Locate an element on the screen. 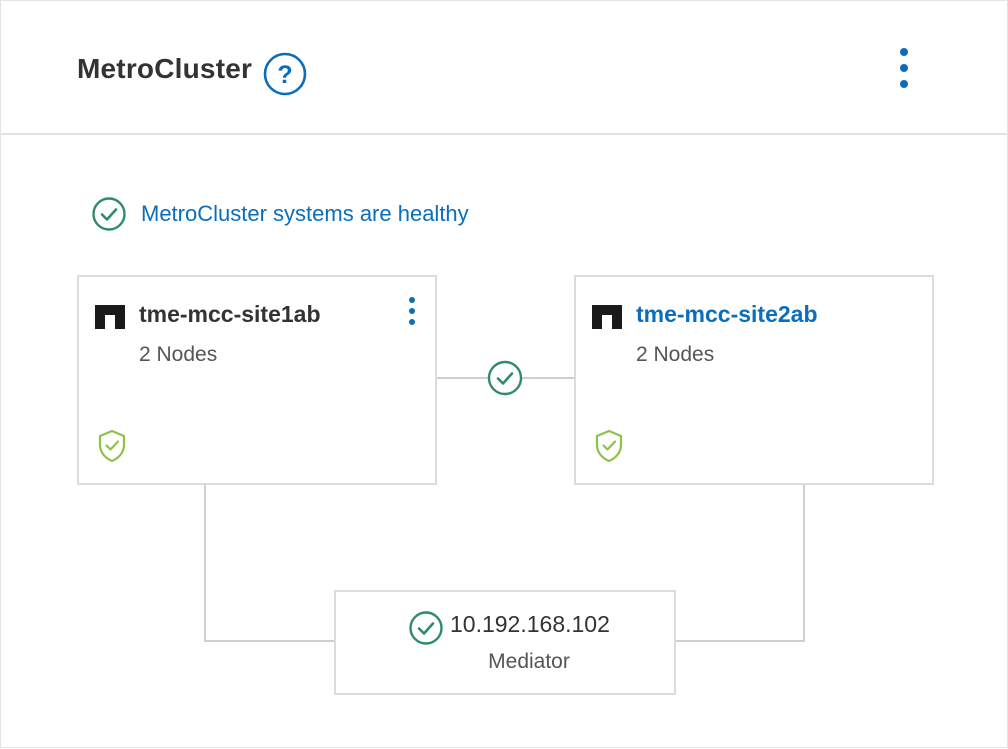 This screenshot has height=749, width=1008. site-card-site2: tme-mcc-site2ab 2 Nodes is located at coordinates (754, 380).